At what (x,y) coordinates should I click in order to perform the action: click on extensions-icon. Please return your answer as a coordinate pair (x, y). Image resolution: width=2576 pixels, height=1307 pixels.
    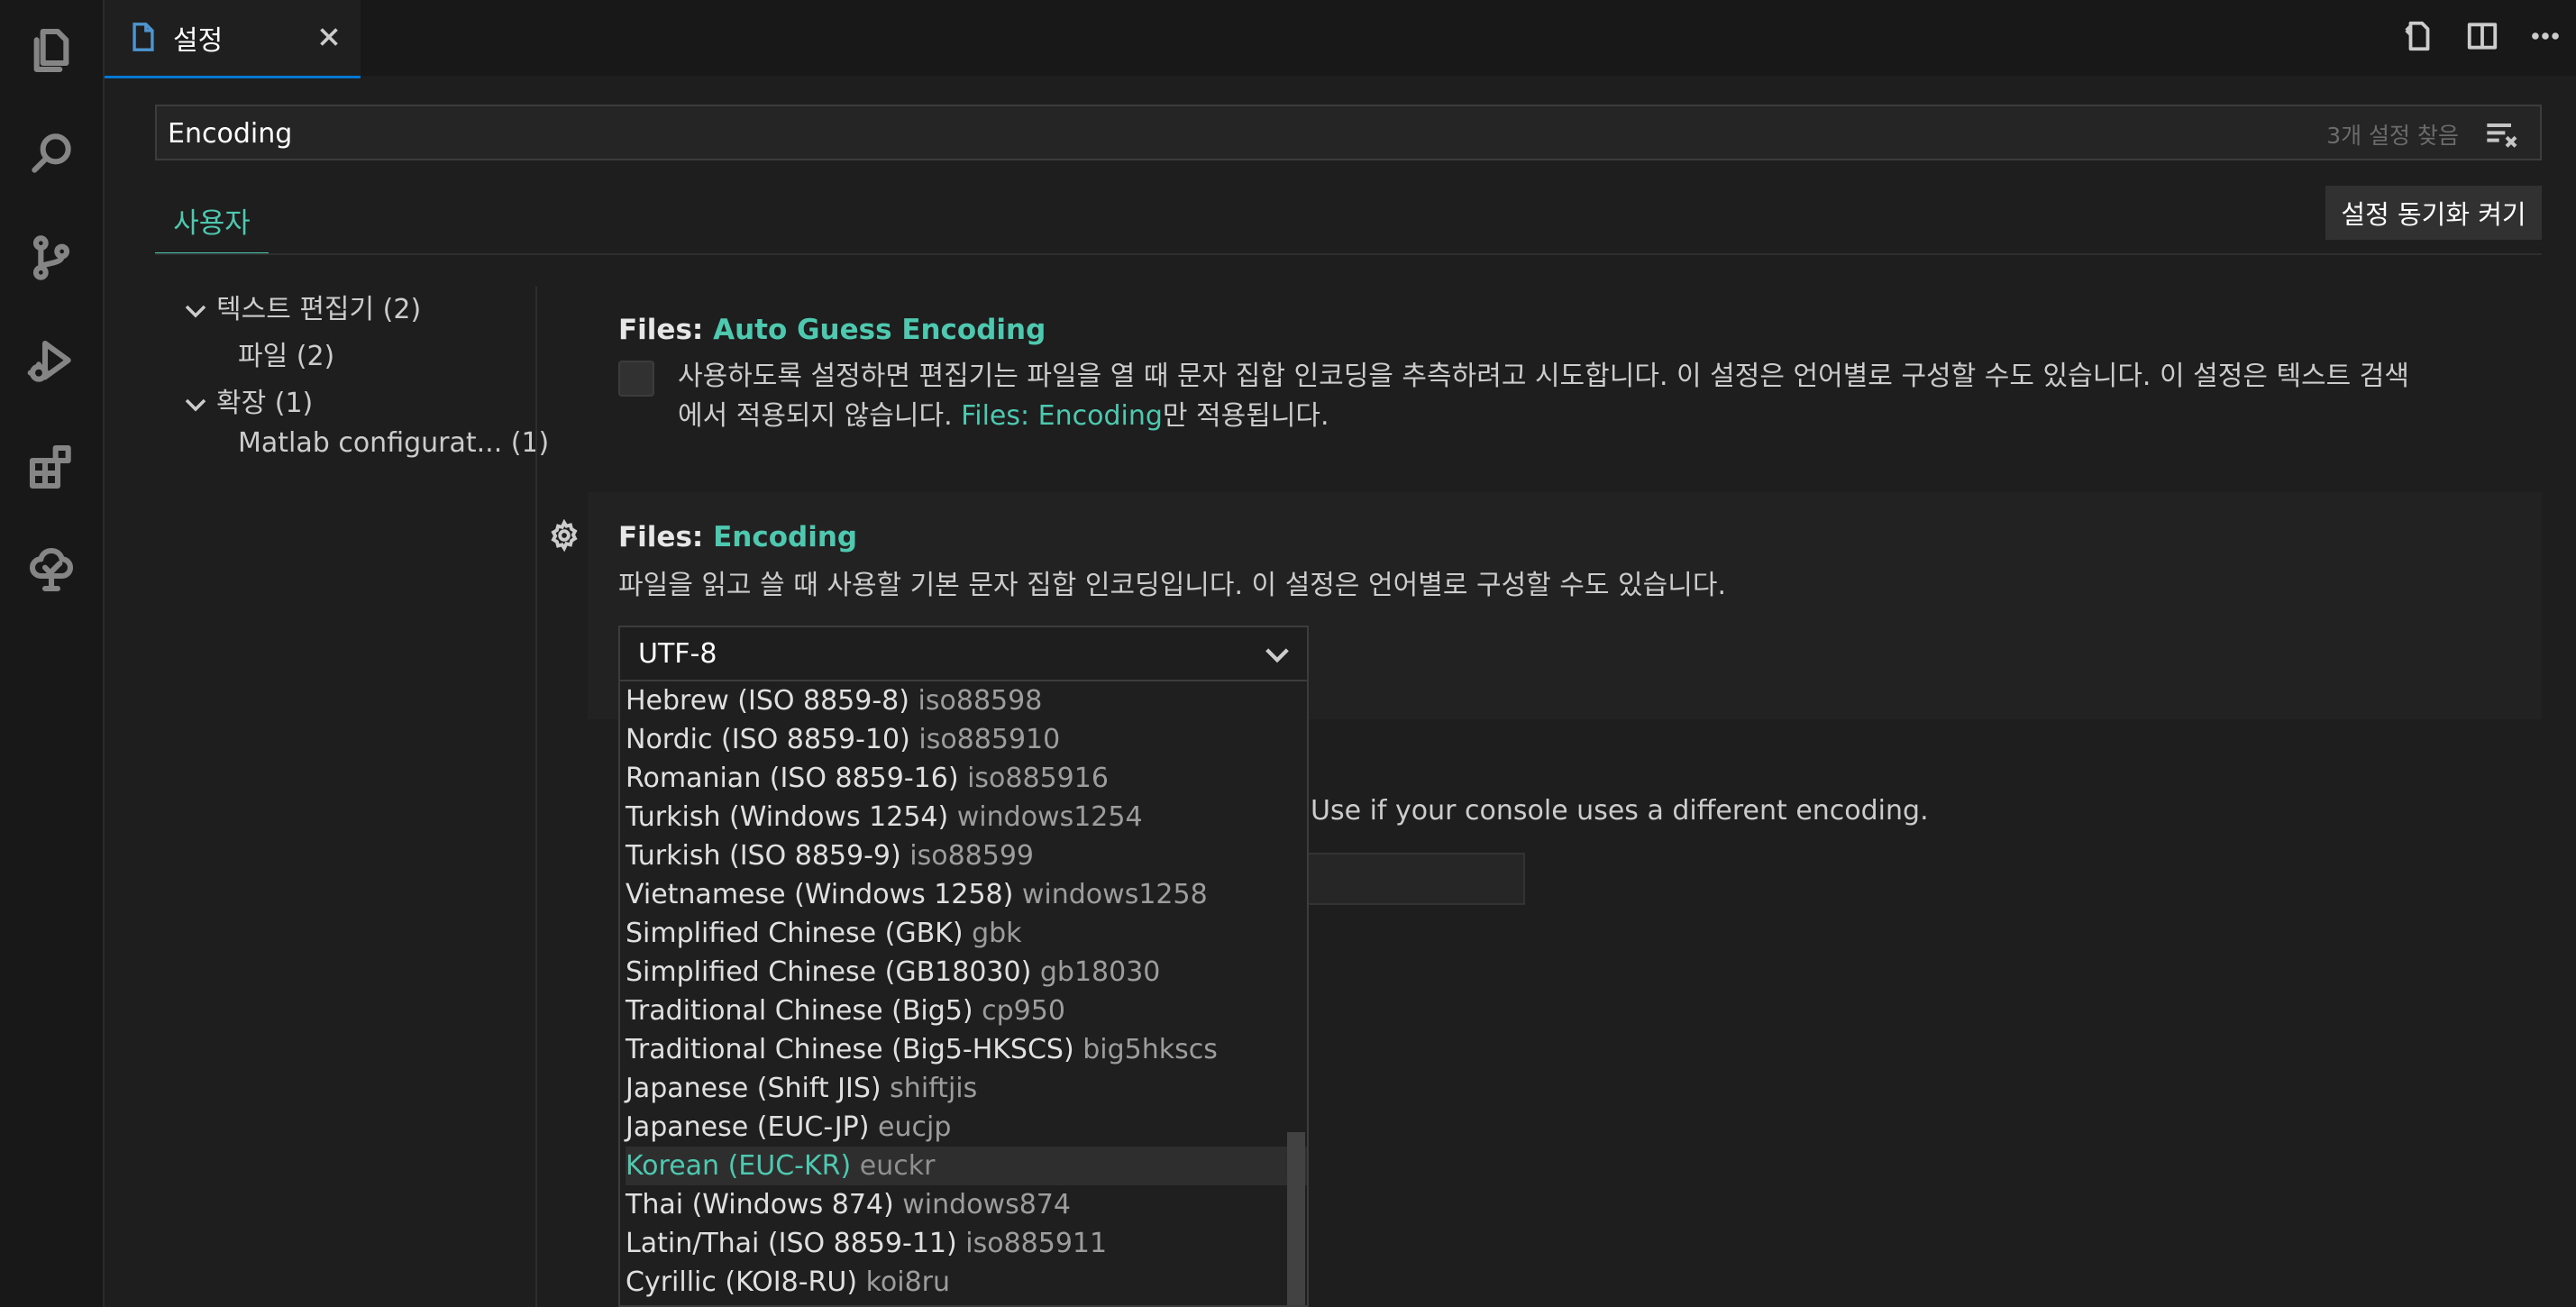
    Looking at the image, I should click on (51, 467).